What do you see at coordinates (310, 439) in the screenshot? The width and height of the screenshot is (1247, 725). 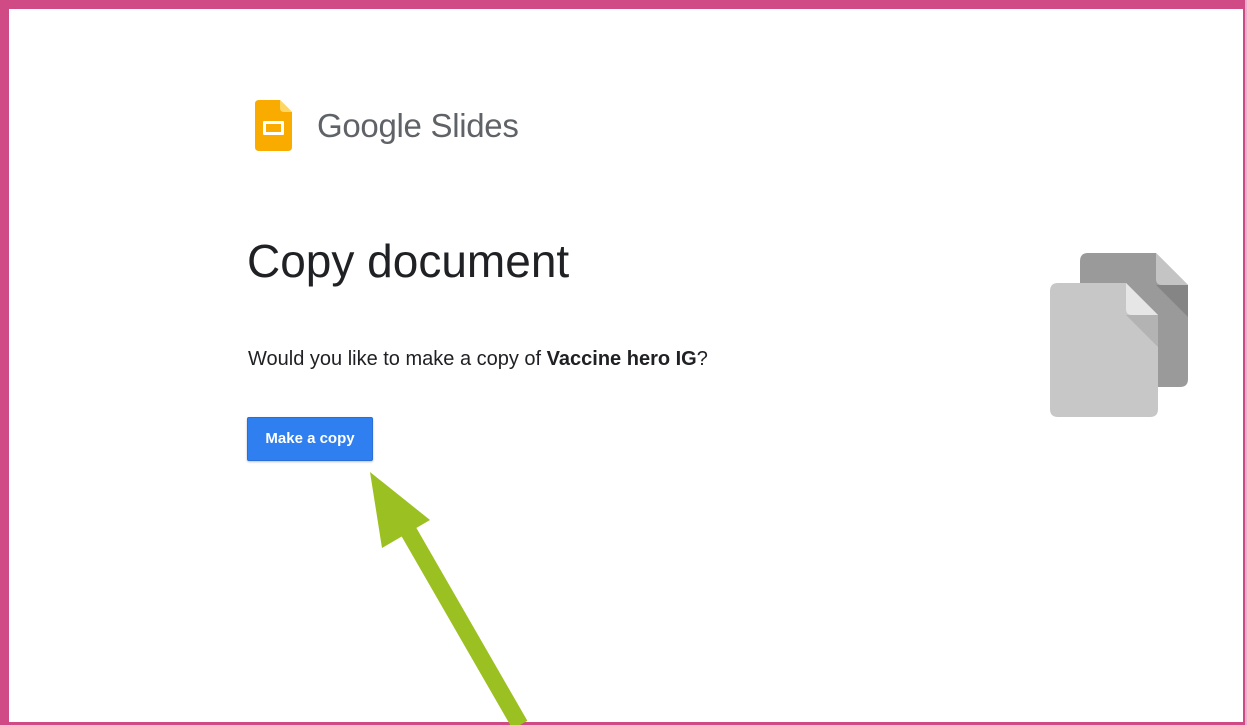 I see `make-a-copy-button: Make a copy` at bounding box center [310, 439].